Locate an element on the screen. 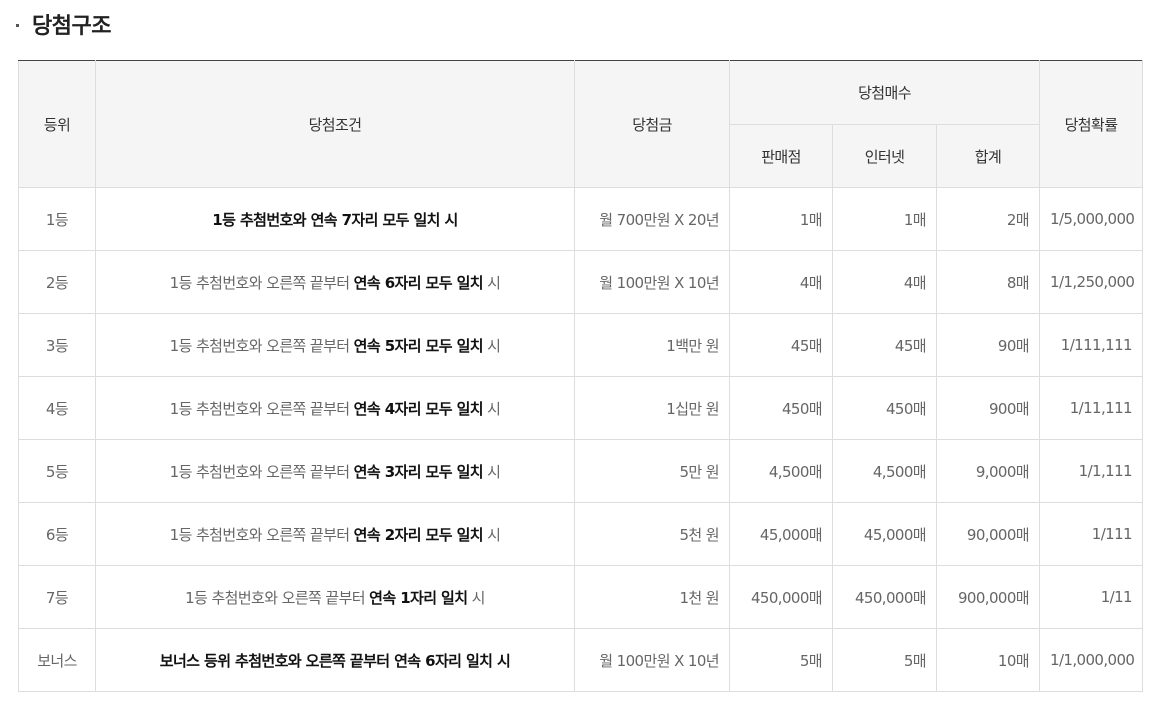 The width and height of the screenshot is (1159, 705). condition-cell: 1등 추첨번호와 연속 7자리 모두 일치 시 is located at coordinates (335, 219).